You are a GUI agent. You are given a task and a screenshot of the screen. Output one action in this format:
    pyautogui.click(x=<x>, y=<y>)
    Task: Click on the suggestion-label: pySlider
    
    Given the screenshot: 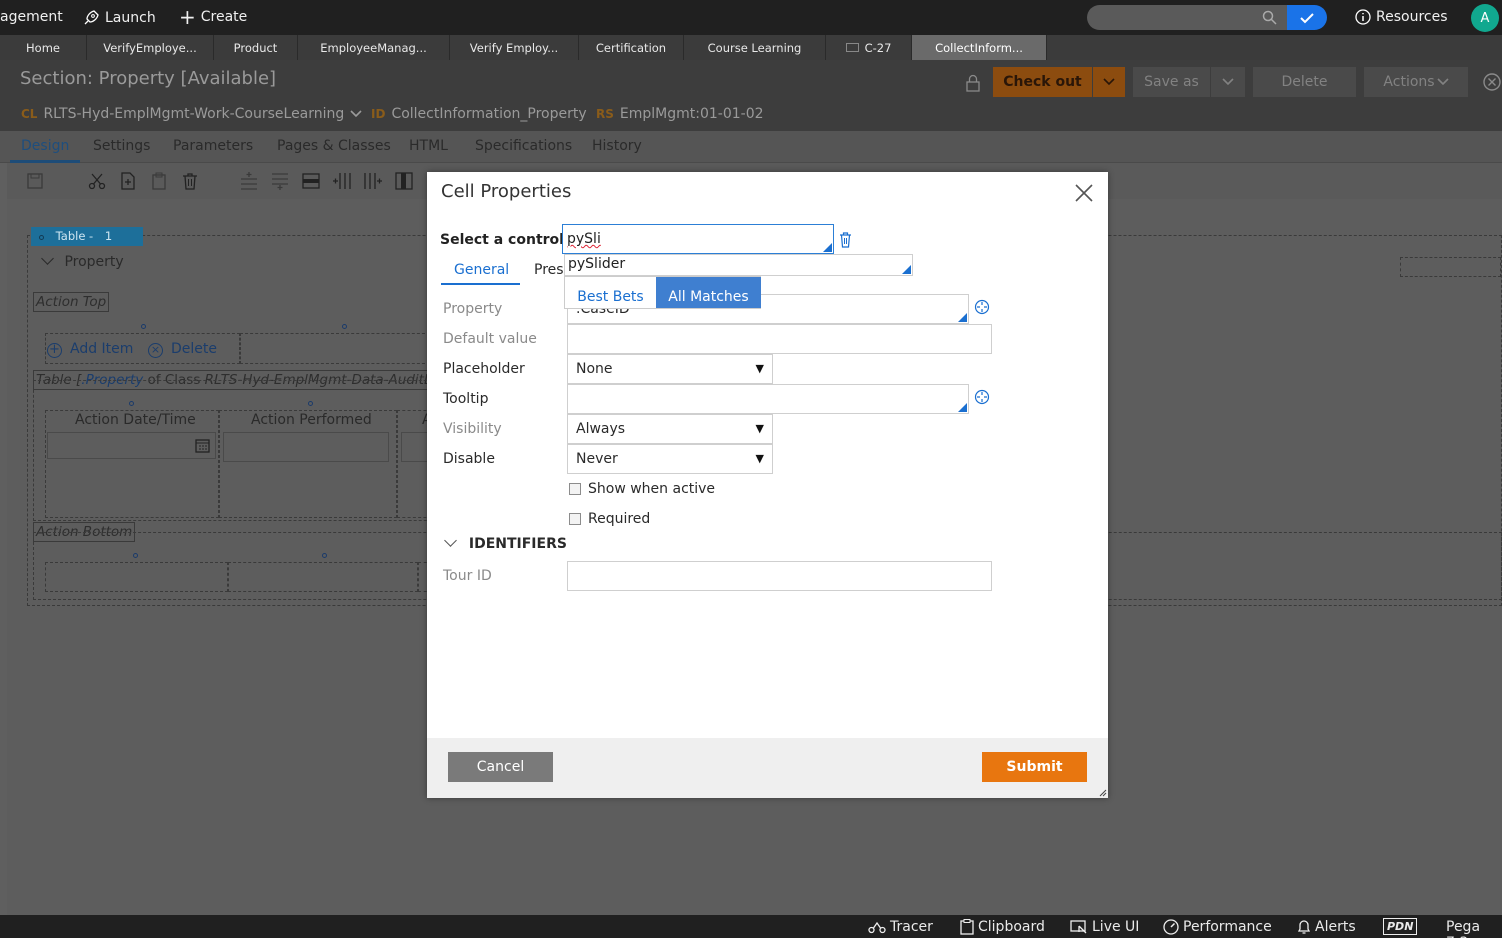 What is the action you would take?
    pyautogui.click(x=597, y=264)
    